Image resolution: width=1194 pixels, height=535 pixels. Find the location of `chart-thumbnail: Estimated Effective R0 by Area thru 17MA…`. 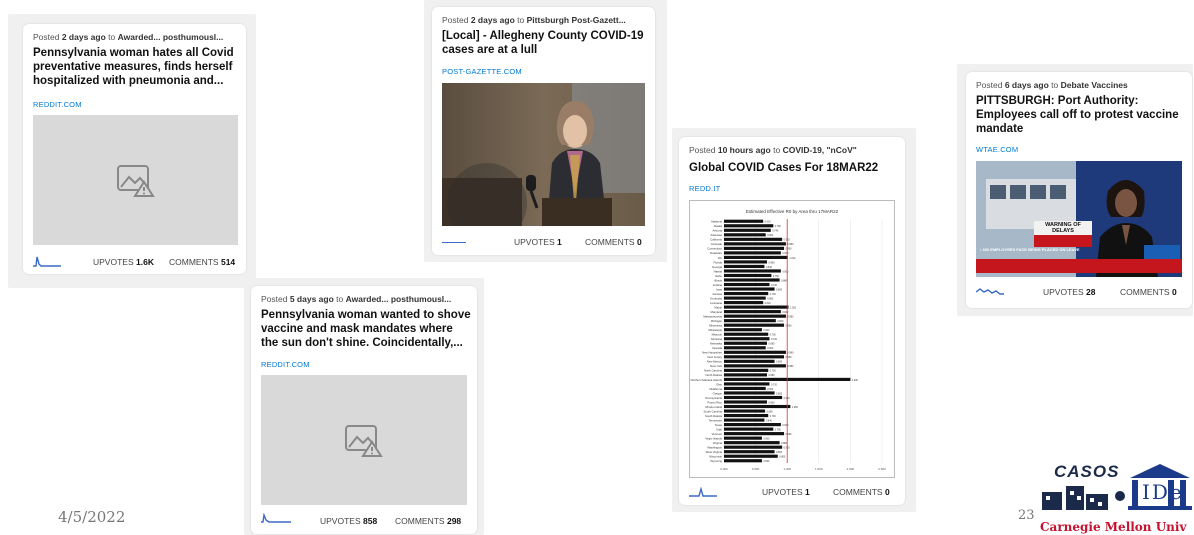

chart-thumbnail: Estimated Effective R0 by Area thru 17MA… is located at coordinates (792, 339).